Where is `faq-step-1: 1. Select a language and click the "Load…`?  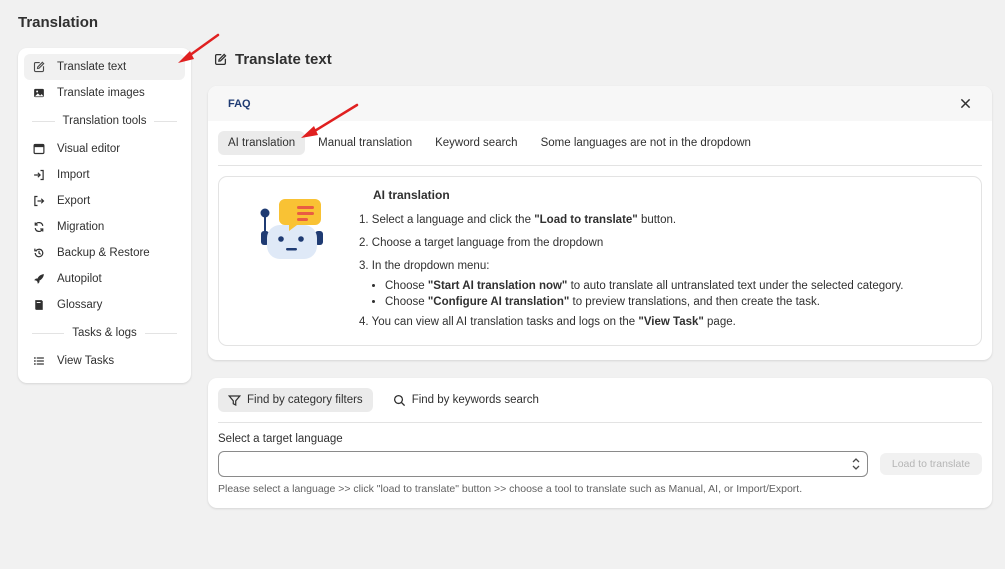 faq-step-1: 1. Select a language and click the "Load… is located at coordinates (518, 220).